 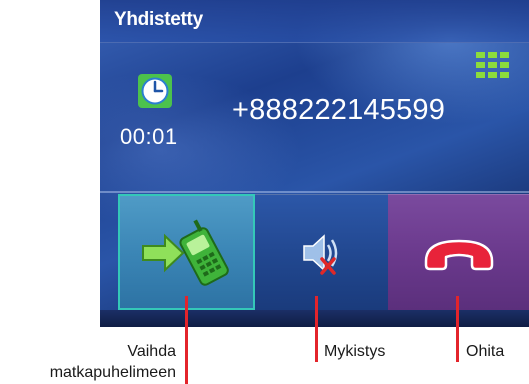 What do you see at coordinates (485, 351) in the screenshot?
I see `end-callout: Ohita` at bounding box center [485, 351].